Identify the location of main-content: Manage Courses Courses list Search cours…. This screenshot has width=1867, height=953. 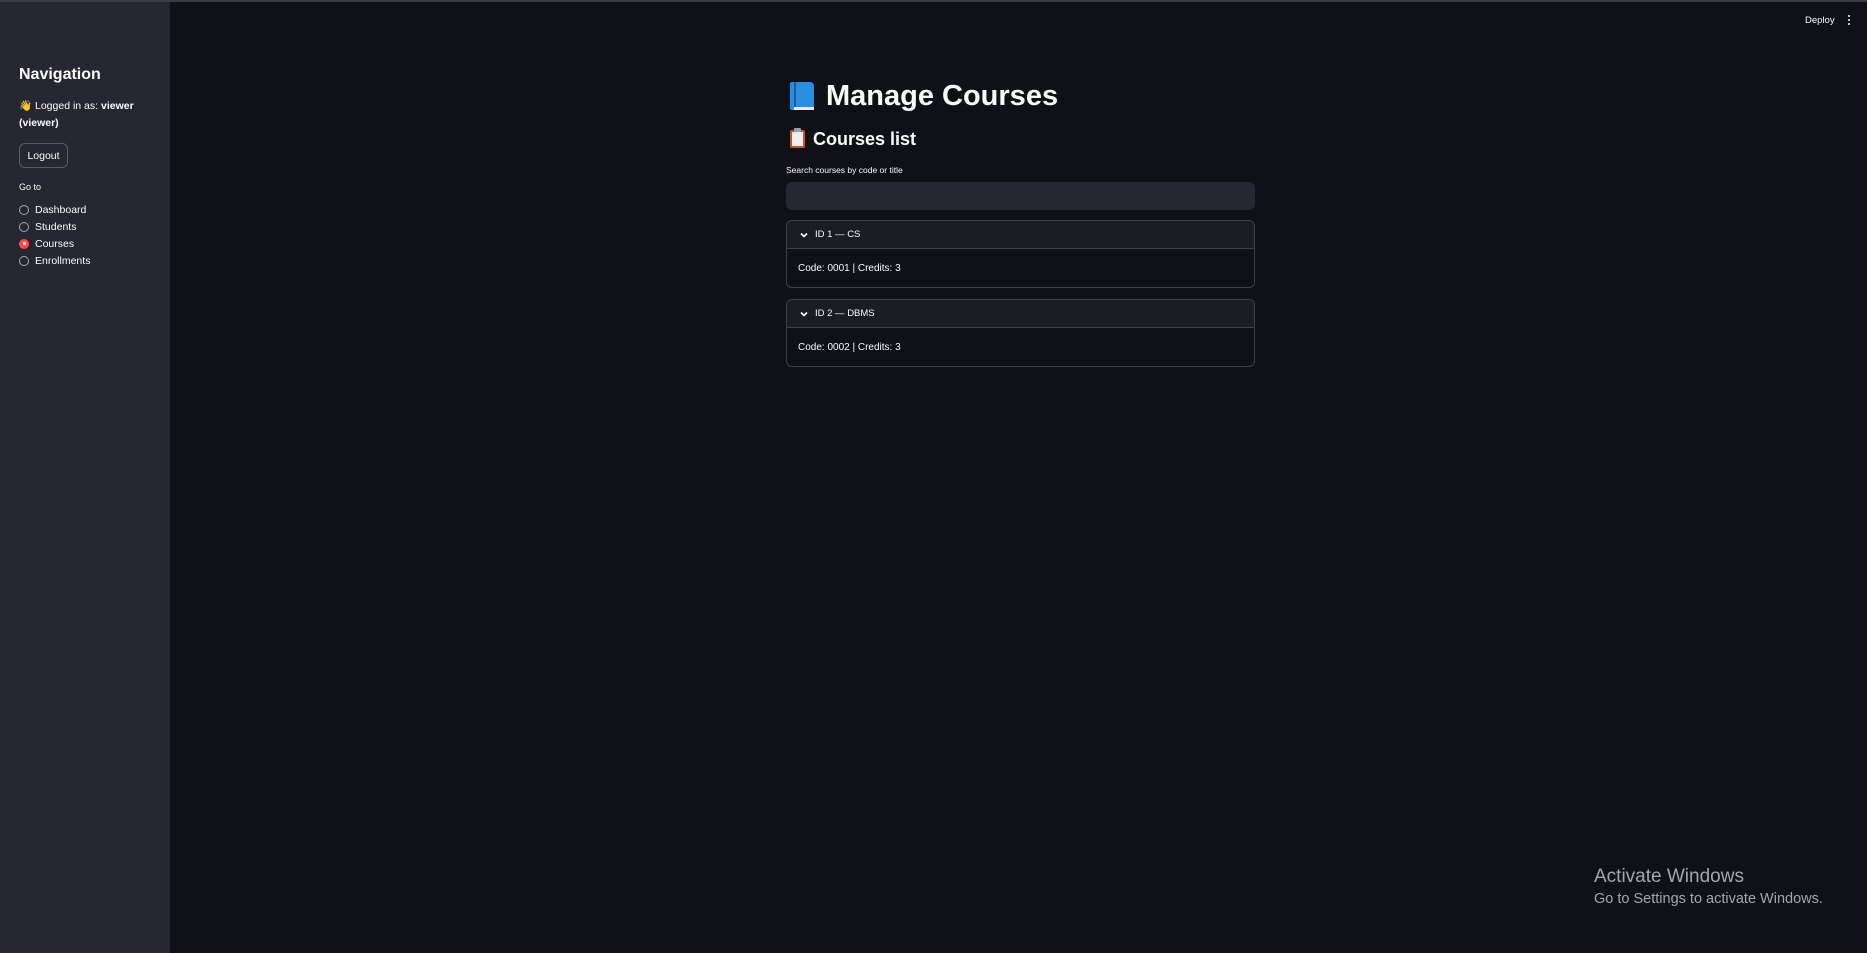
(1020, 221).